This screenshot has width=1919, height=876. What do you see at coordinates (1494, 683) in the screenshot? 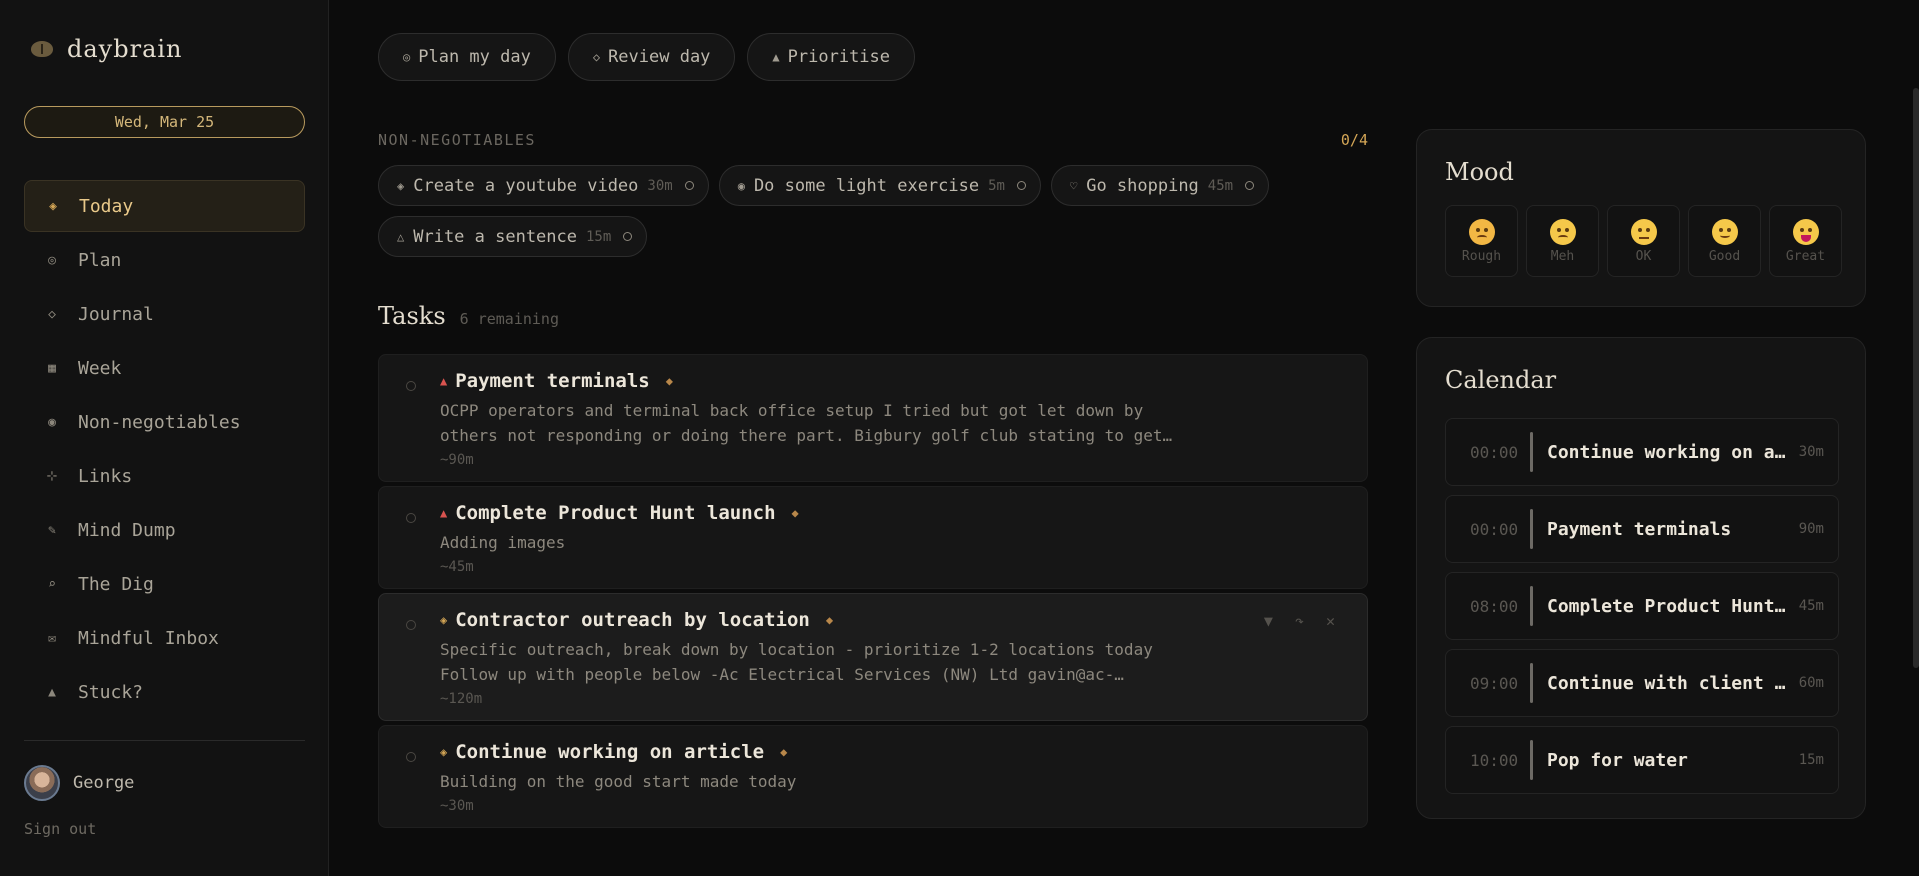
I see `event-time: 09:00` at bounding box center [1494, 683].